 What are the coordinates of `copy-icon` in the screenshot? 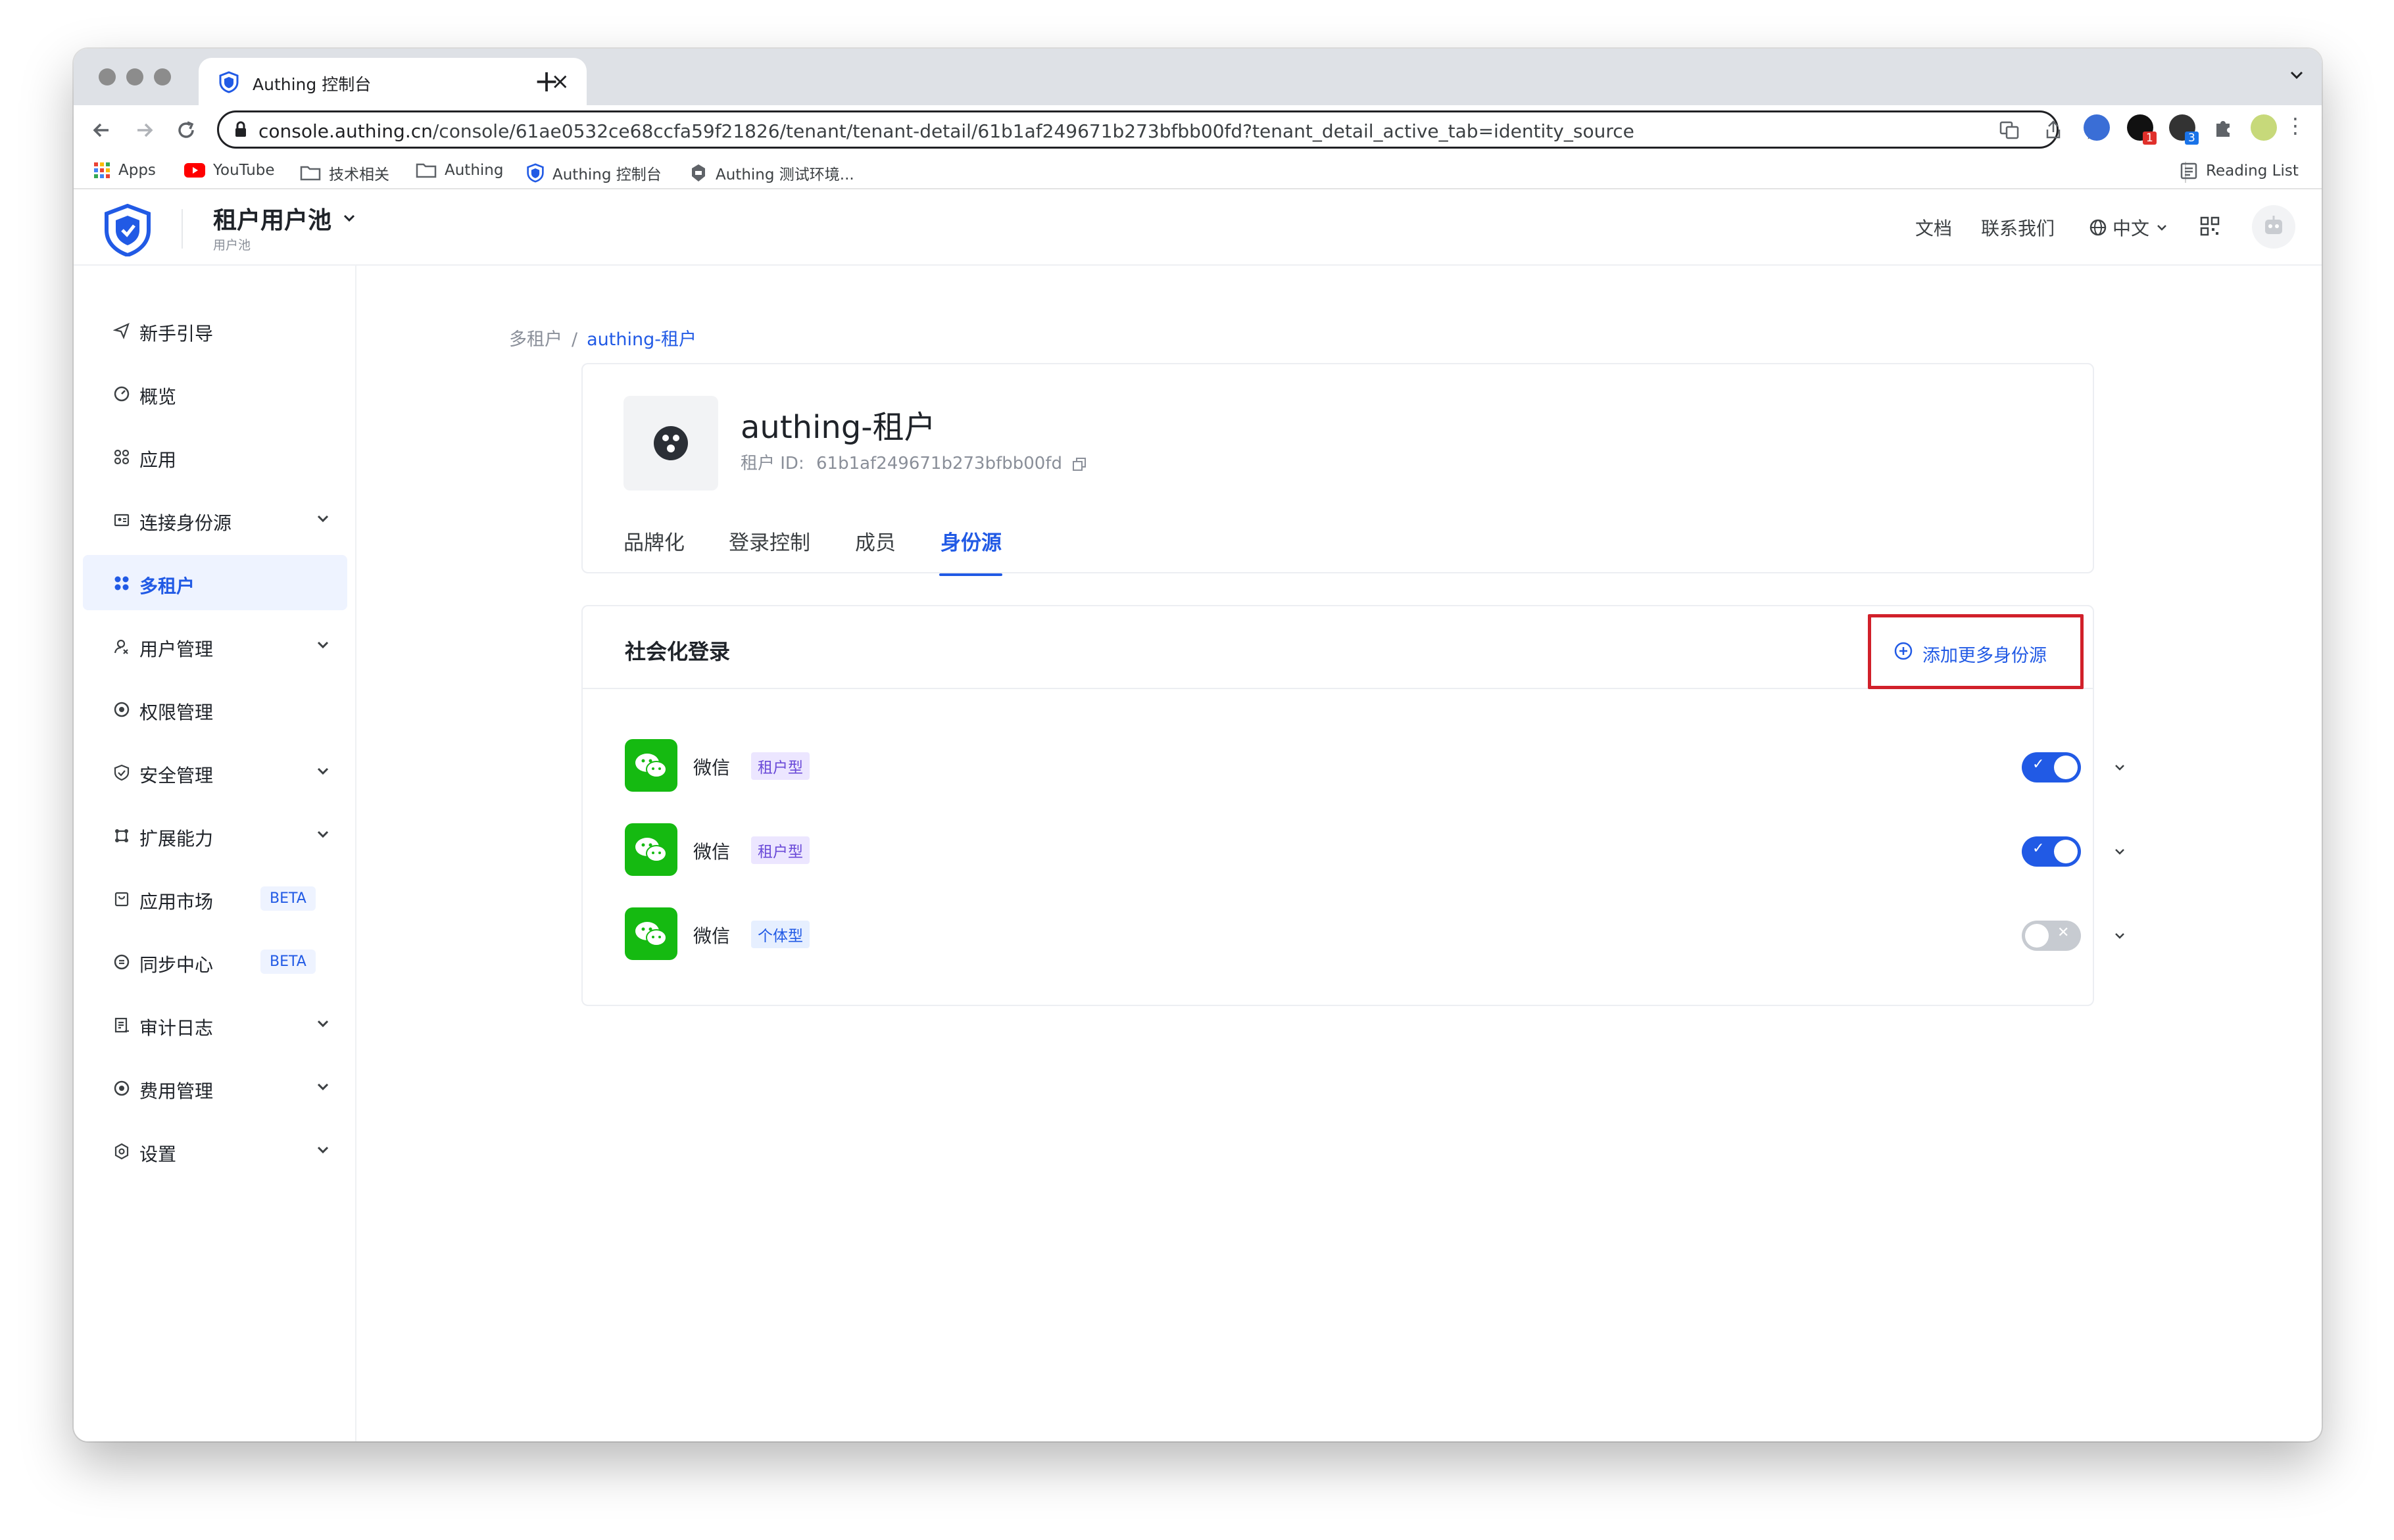 It's located at (1079, 464).